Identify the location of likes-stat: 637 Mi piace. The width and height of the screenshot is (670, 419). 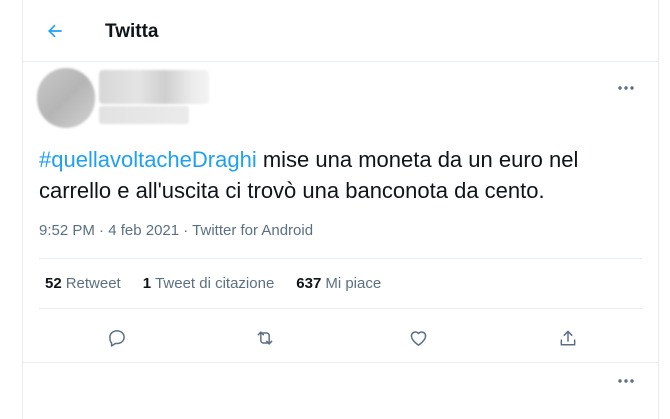
(338, 283).